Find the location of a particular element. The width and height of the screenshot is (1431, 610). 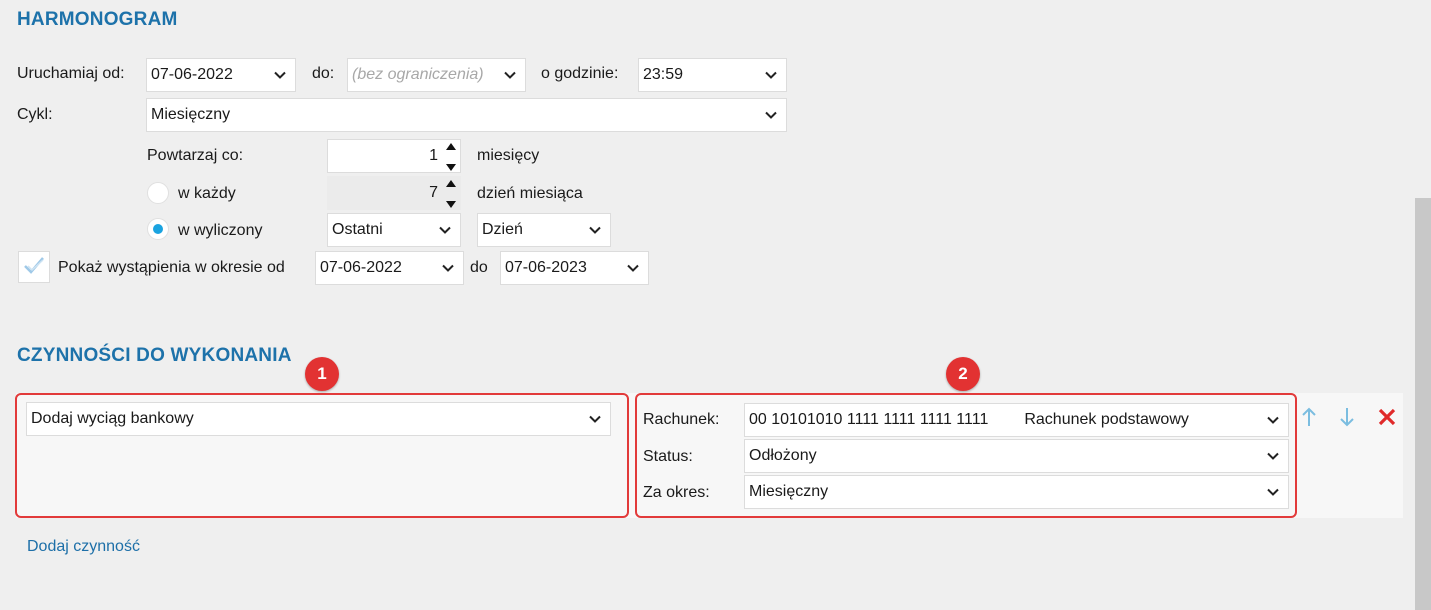

at-time-label: o godzinie: is located at coordinates (580, 73).